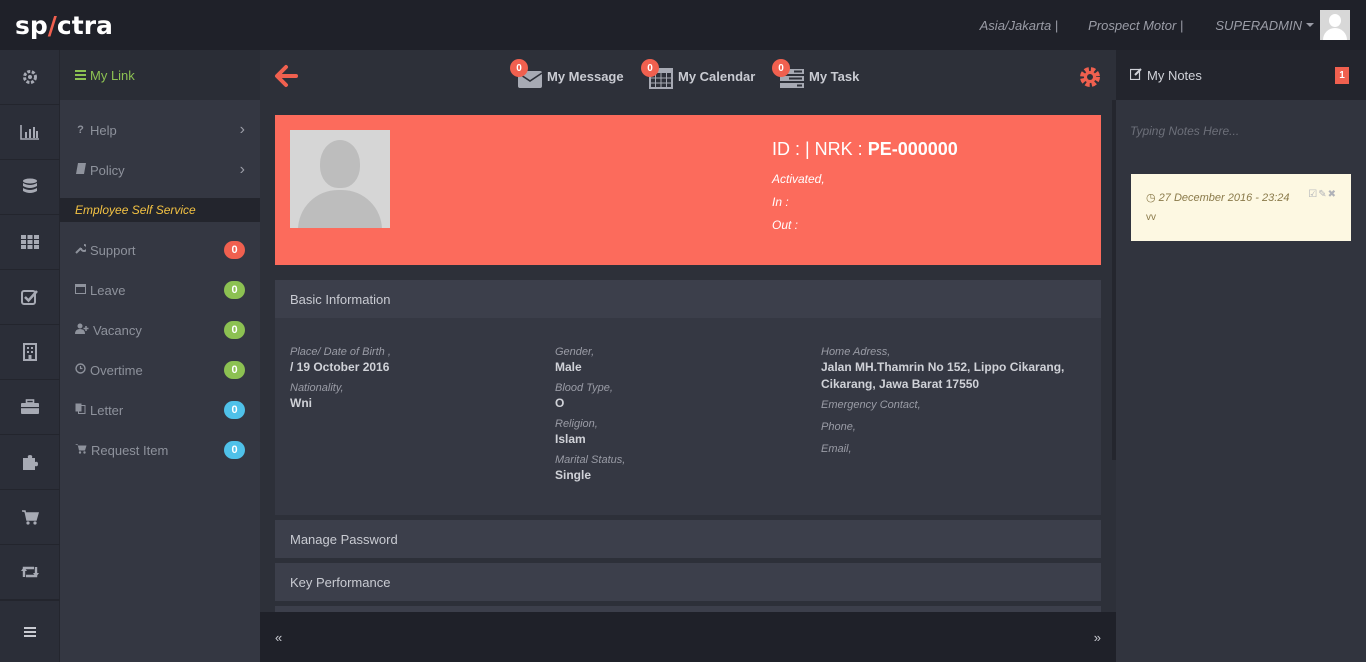  Describe the element at coordinates (650, 68) in the screenshot. I see `calendar-count-badge: 0` at that location.